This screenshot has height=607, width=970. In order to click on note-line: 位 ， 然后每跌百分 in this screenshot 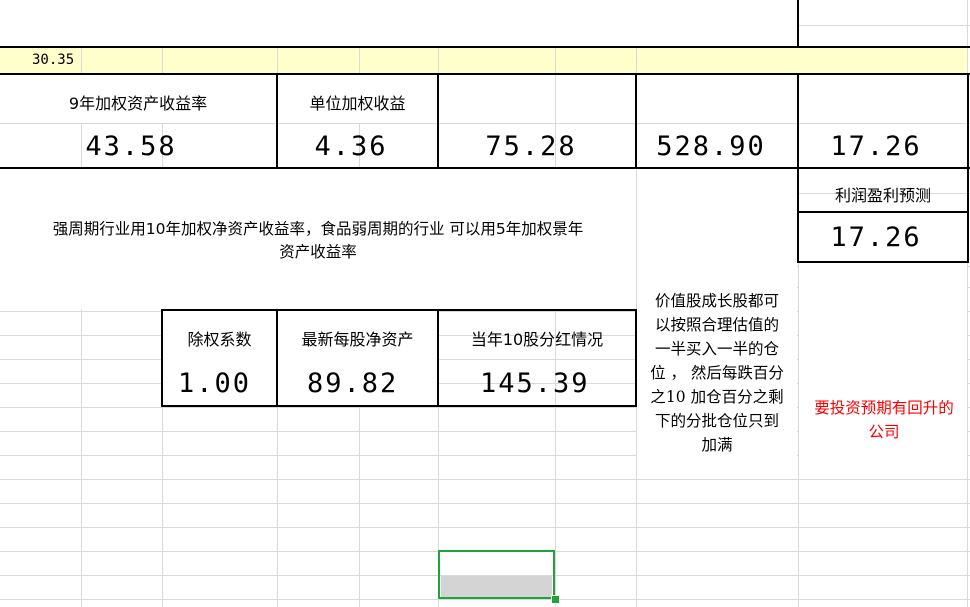, I will do `click(717, 373)`.